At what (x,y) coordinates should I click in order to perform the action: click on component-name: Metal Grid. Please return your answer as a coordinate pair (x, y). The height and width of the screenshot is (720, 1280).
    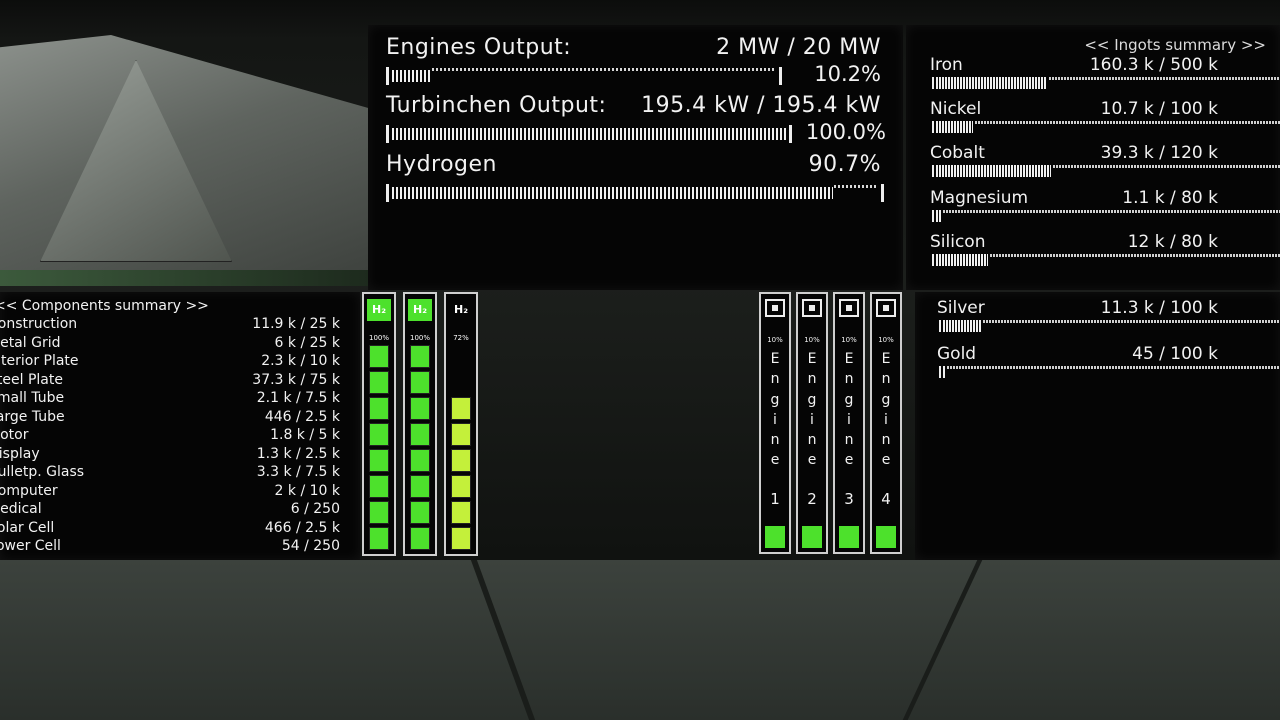
    Looking at the image, I should click on (30, 342).